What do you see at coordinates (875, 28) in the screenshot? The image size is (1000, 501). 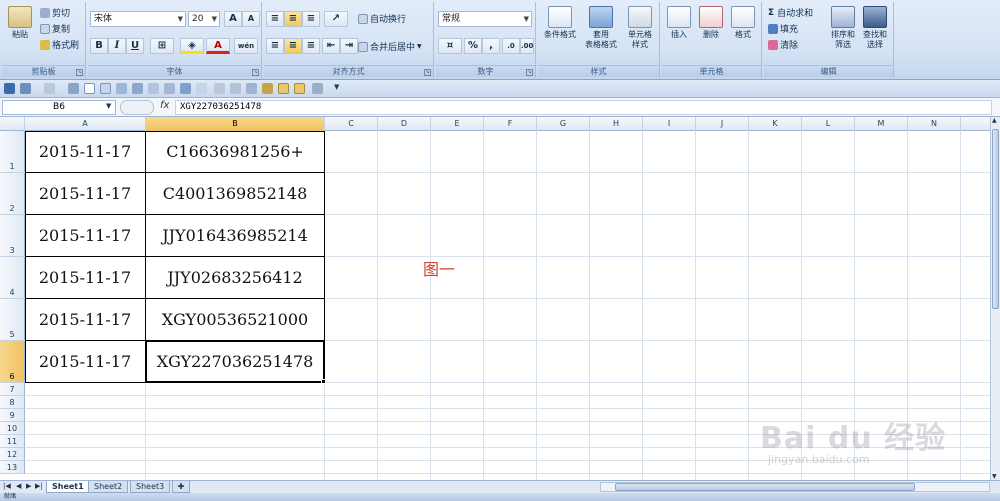 I see `find-select-button: 查找和 选择` at bounding box center [875, 28].